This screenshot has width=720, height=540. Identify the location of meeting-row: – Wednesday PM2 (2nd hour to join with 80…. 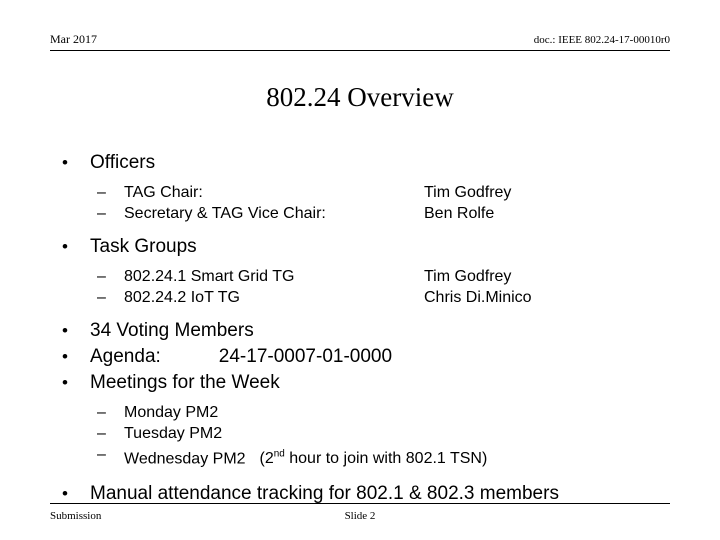
(362, 456).